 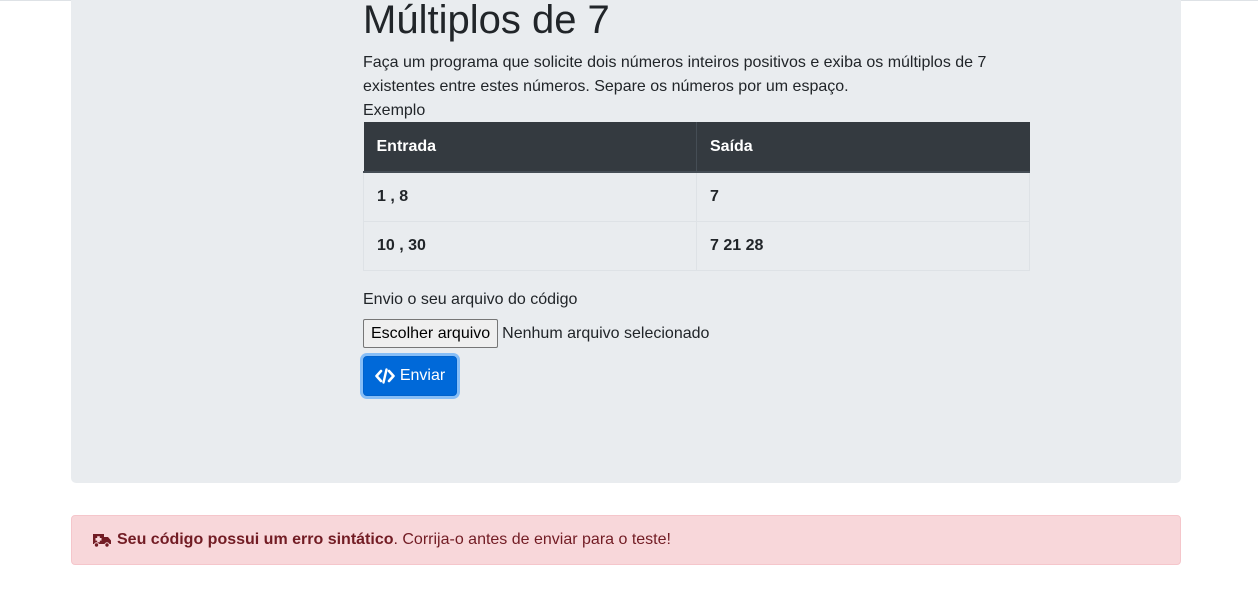 I want to click on example-label: Exemplo, so click(x=394, y=110).